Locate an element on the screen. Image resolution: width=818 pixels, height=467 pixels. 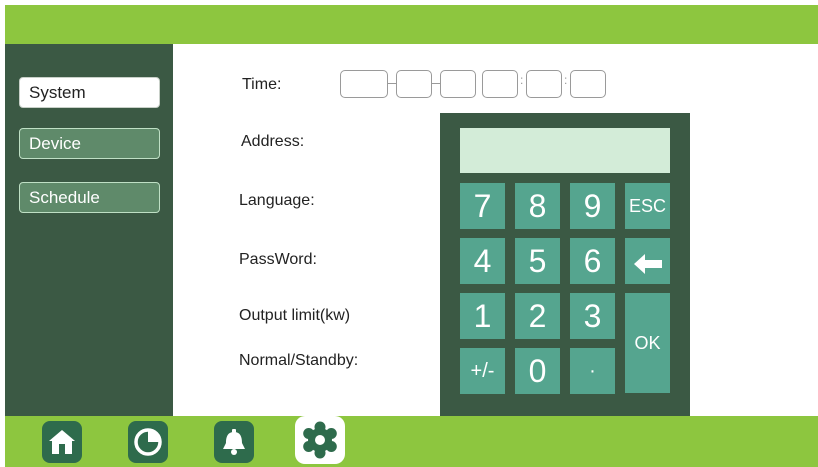
address-label: Address: is located at coordinates (273, 141).